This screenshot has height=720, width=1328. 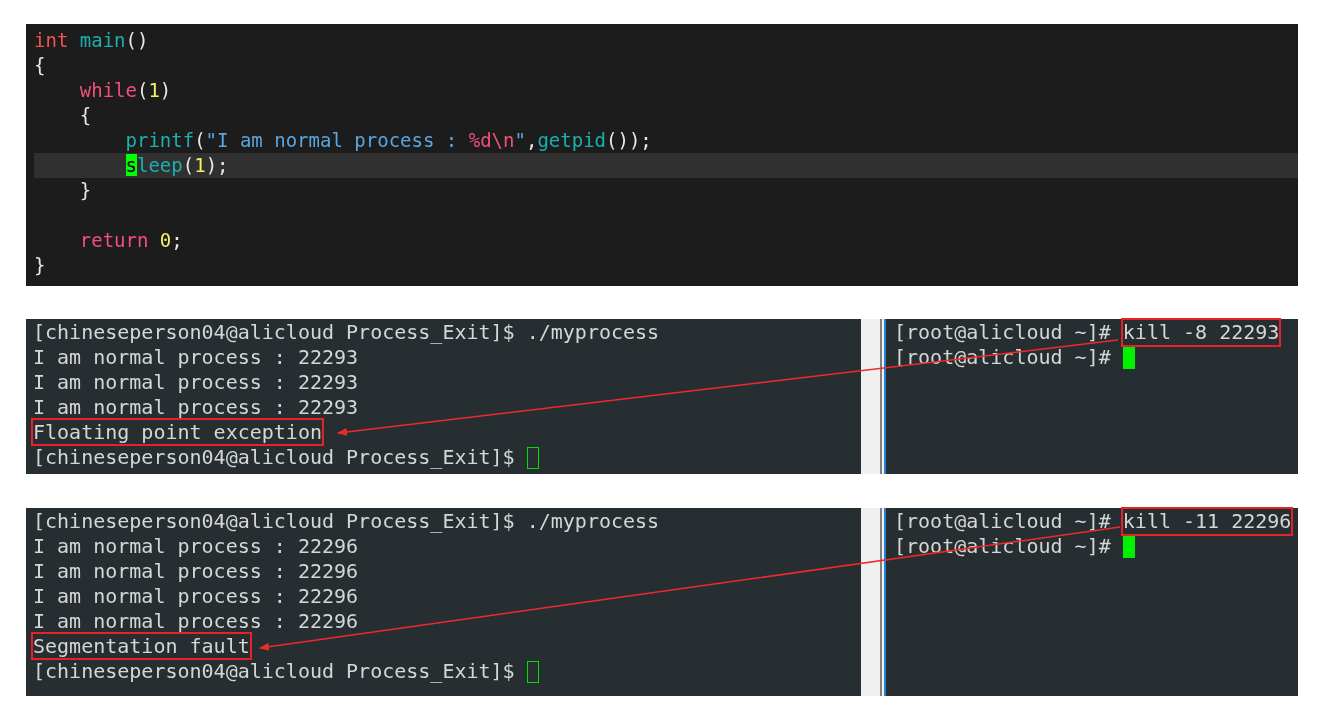 I want to click on code-token: while, so click(x=107, y=90).